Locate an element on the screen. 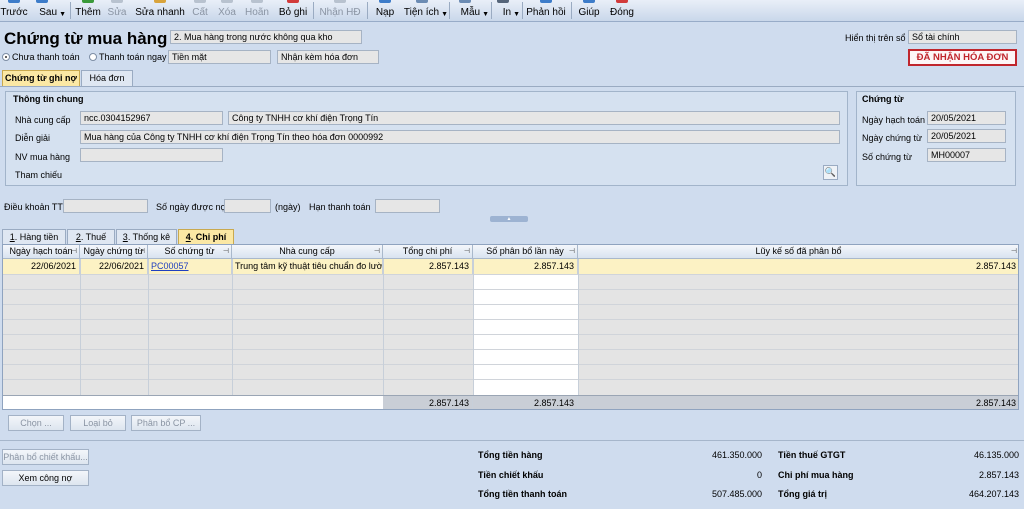 The image size is (1024, 509). next-button: Sau ▼ is located at coordinates (48, 11).